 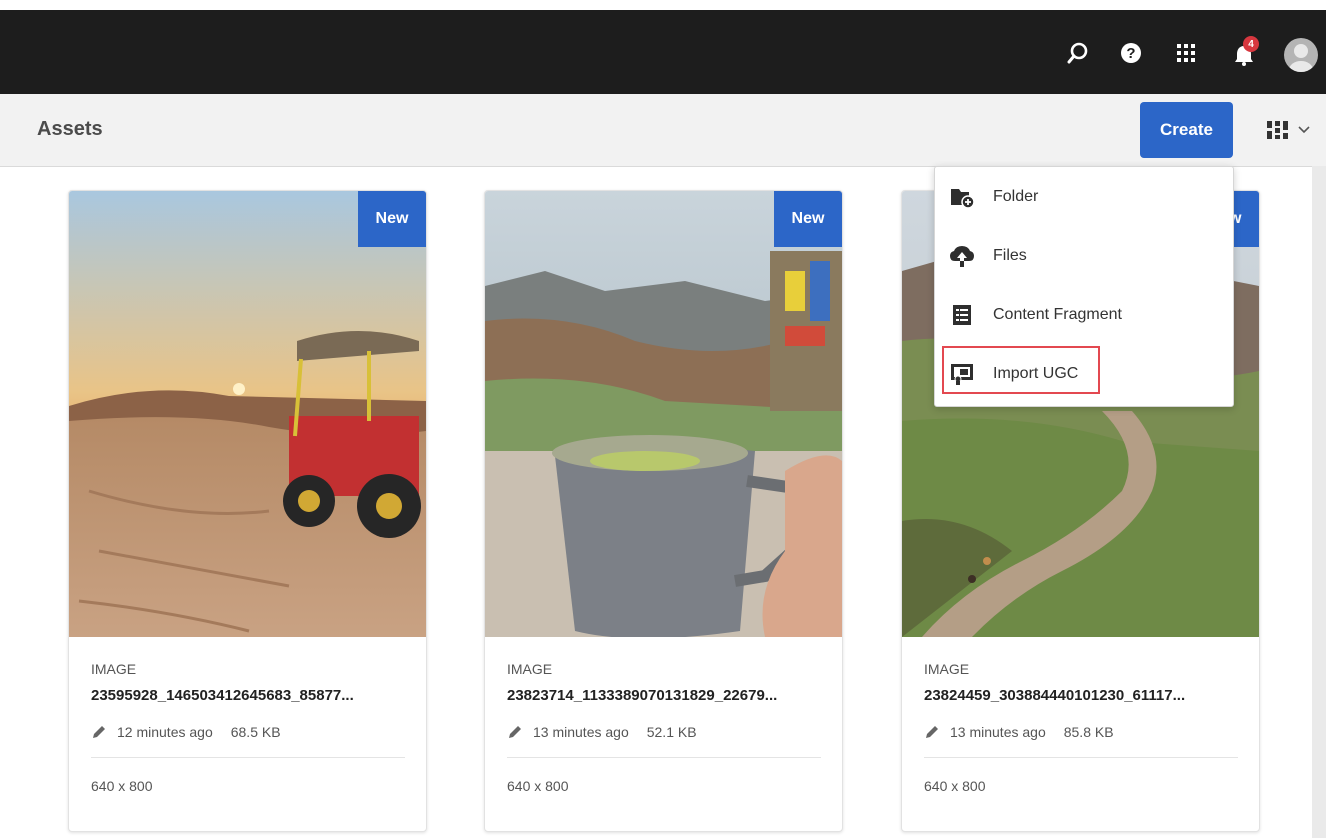 I want to click on menu-item-folder: Folder, so click(x=1084, y=197).